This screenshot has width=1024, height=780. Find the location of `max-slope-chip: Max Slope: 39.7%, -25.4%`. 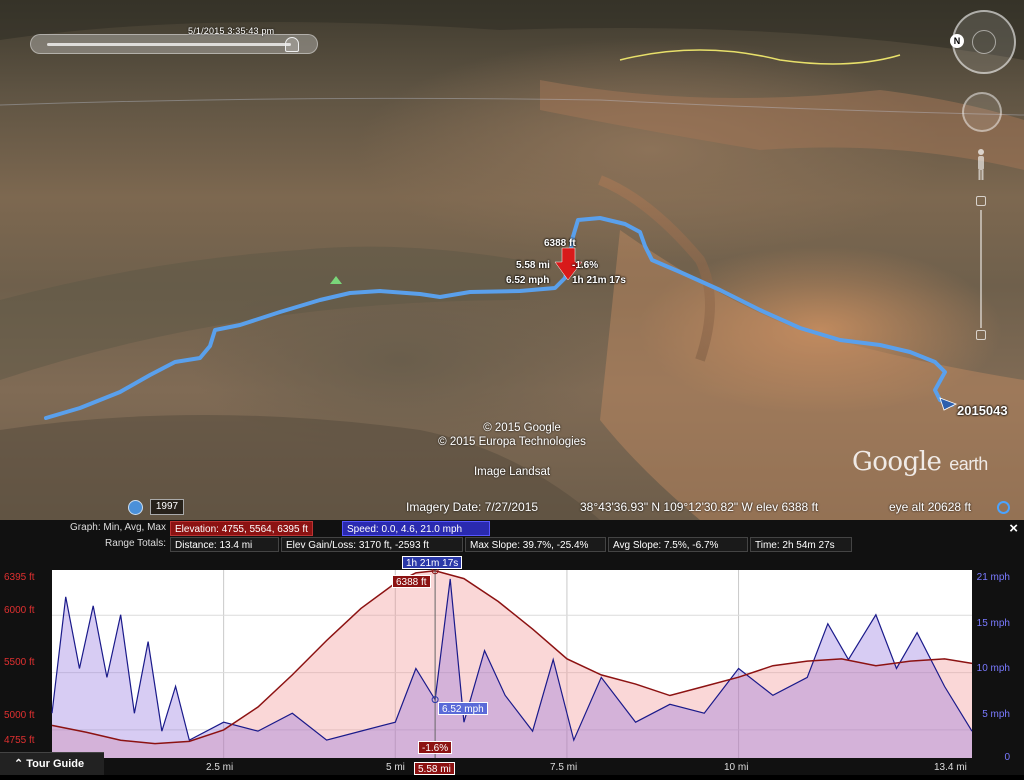

max-slope-chip: Max Slope: 39.7%, -25.4% is located at coordinates (535, 544).